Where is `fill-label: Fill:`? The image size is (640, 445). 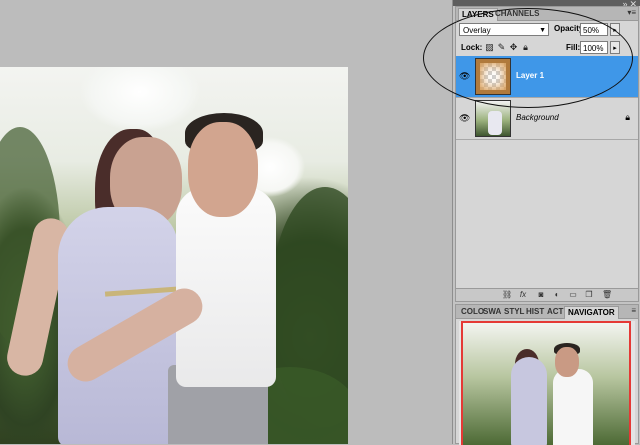 fill-label: Fill: is located at coordinates (573, 47).